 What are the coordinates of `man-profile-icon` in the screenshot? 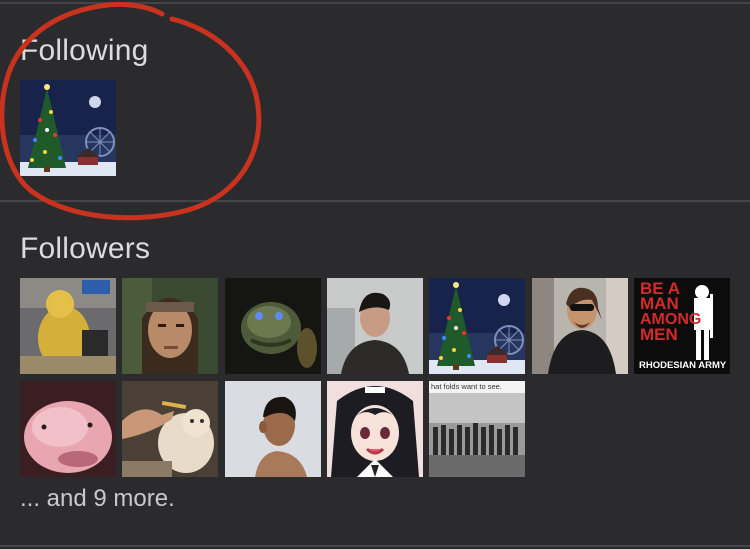 It's located at (273, 429).